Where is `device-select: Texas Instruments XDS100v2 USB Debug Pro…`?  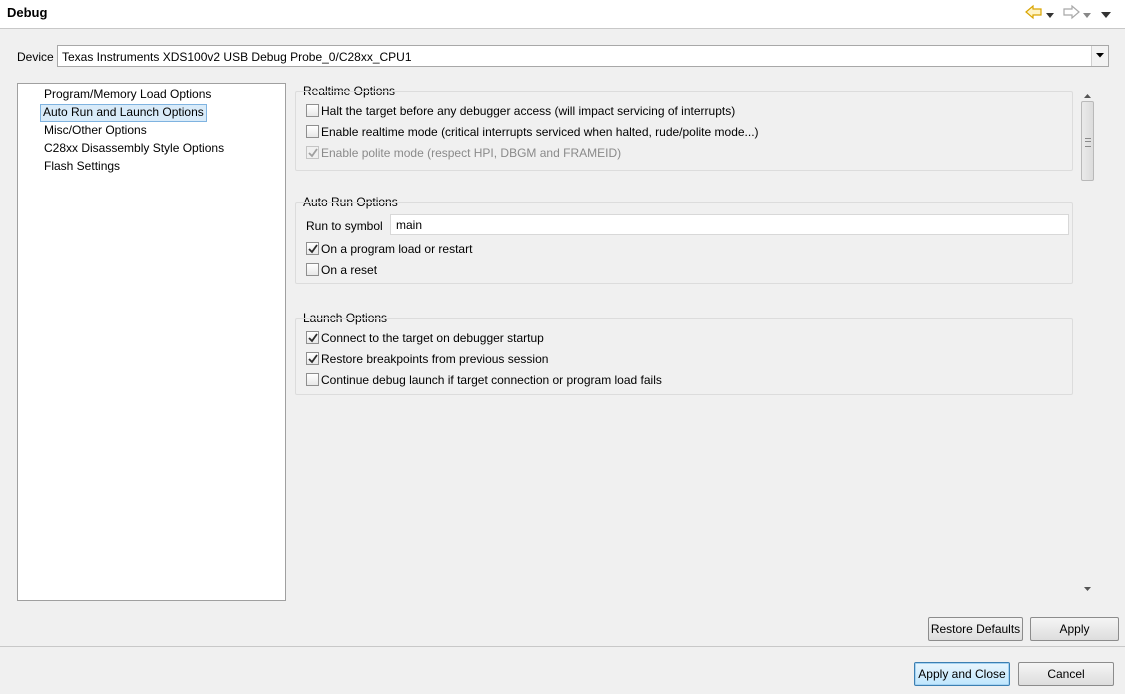
device-select: Texas Instruments XDS100v2 USB Debug Pro… is located at coordinates (583, 56).